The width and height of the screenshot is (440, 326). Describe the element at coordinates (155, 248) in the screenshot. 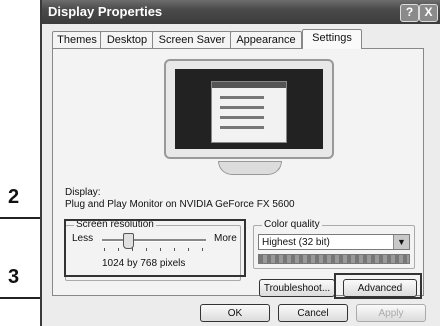

I see `resolution-highlight-box` at that location.